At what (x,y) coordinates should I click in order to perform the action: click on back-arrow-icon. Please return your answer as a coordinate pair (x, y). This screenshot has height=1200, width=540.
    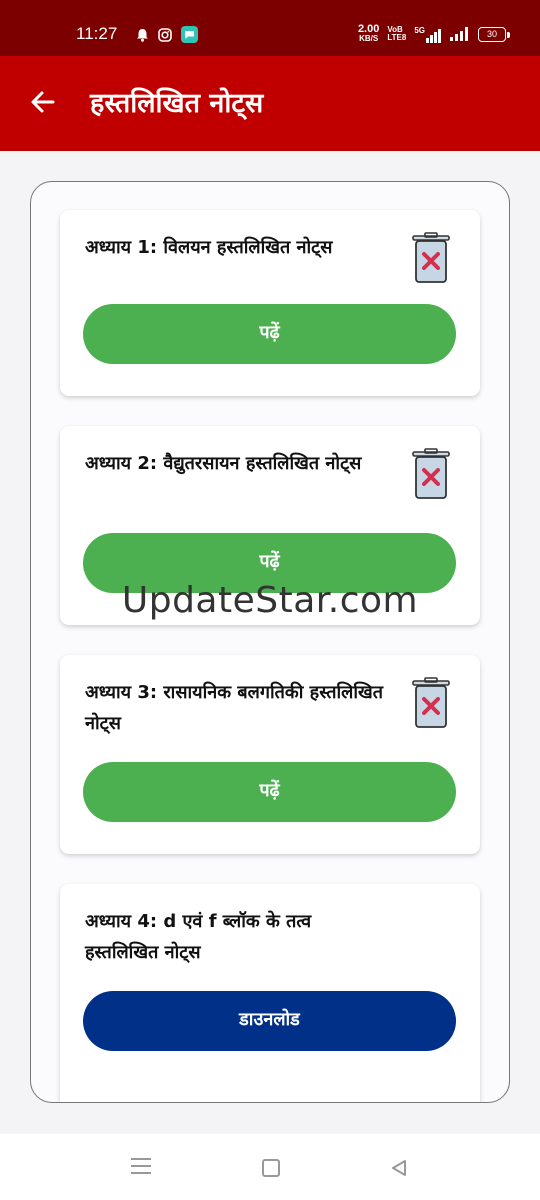
    Looking at the image, I should click on (43, 102).